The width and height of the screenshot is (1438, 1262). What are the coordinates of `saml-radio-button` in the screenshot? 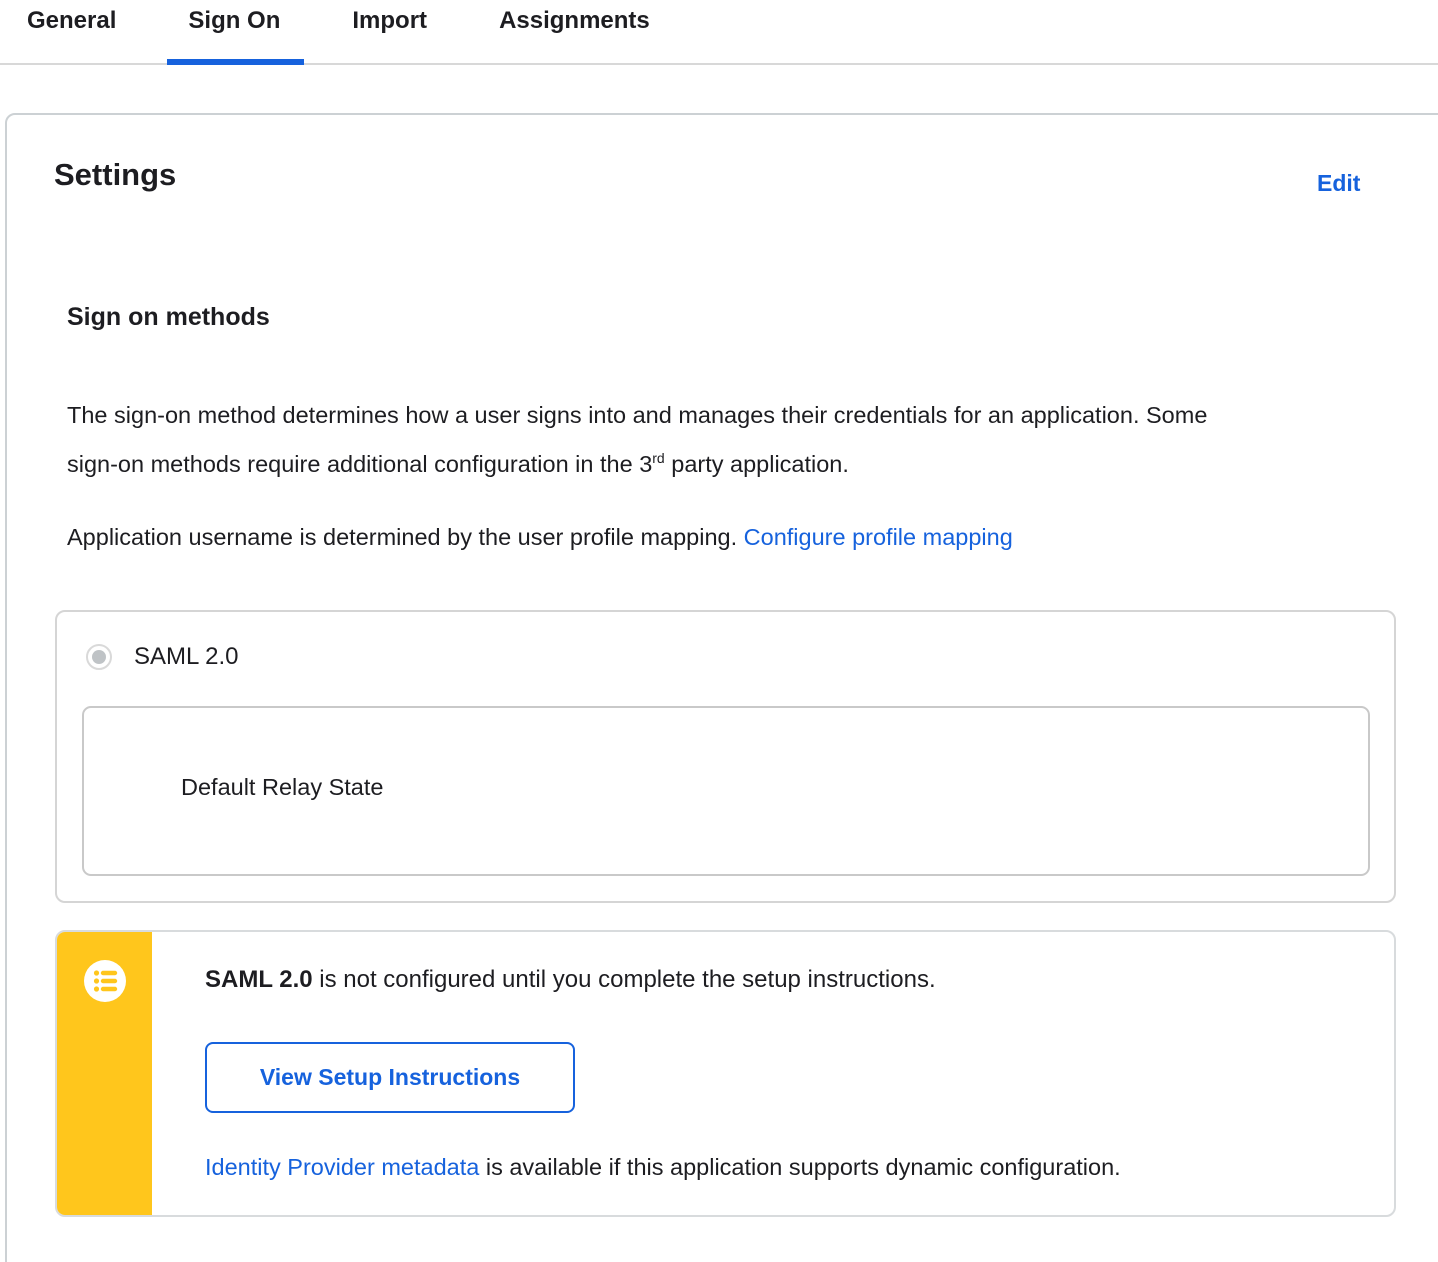 It's located at (99, 657).